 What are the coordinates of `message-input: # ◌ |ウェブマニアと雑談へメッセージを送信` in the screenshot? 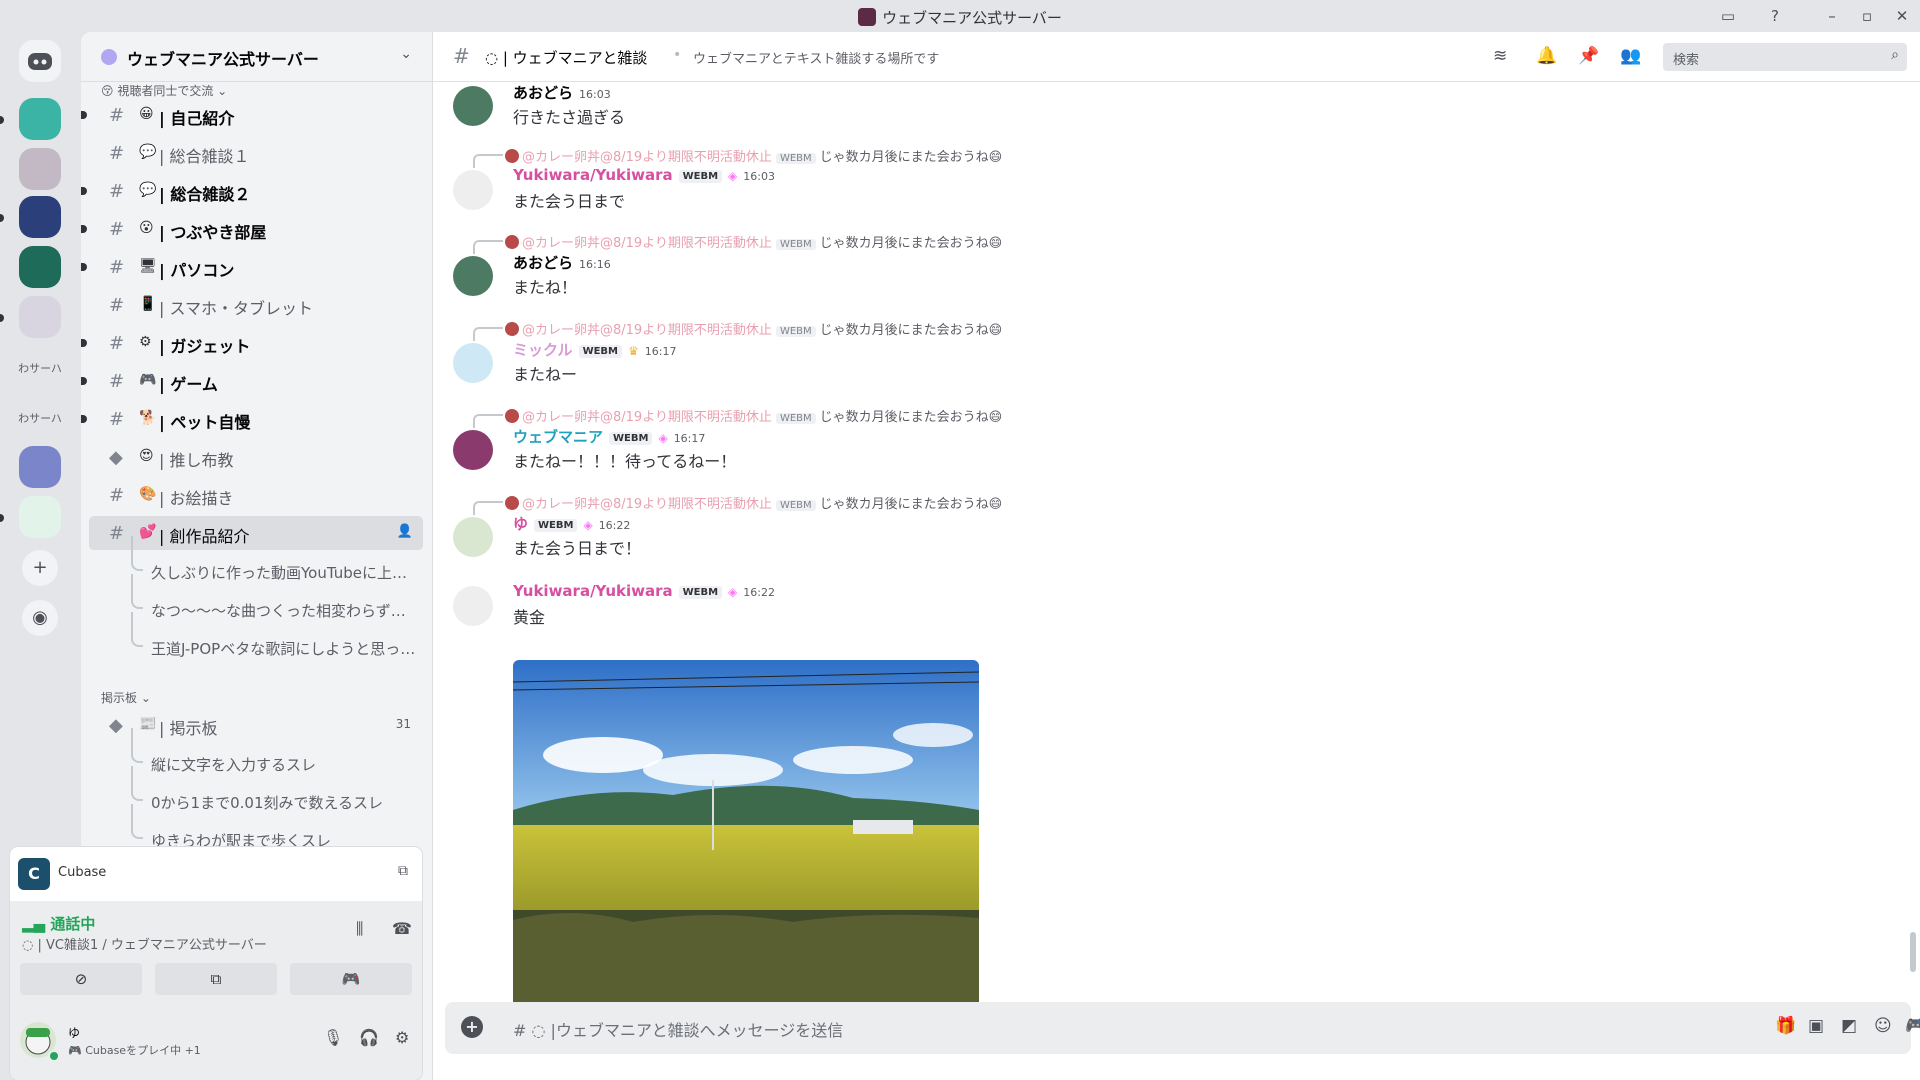 It's located at (678, 1029).